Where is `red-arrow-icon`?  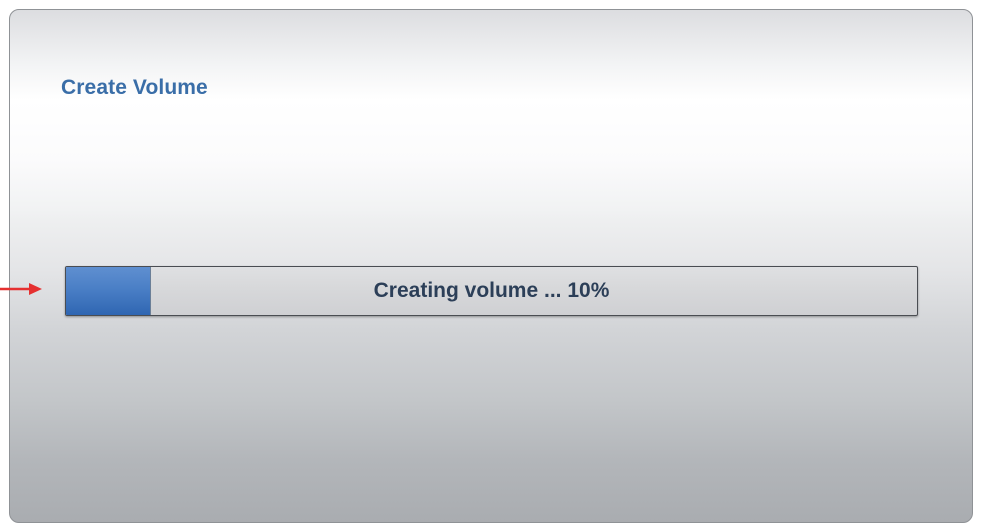 red-arrow-icon is located at coordinates (21, 289).